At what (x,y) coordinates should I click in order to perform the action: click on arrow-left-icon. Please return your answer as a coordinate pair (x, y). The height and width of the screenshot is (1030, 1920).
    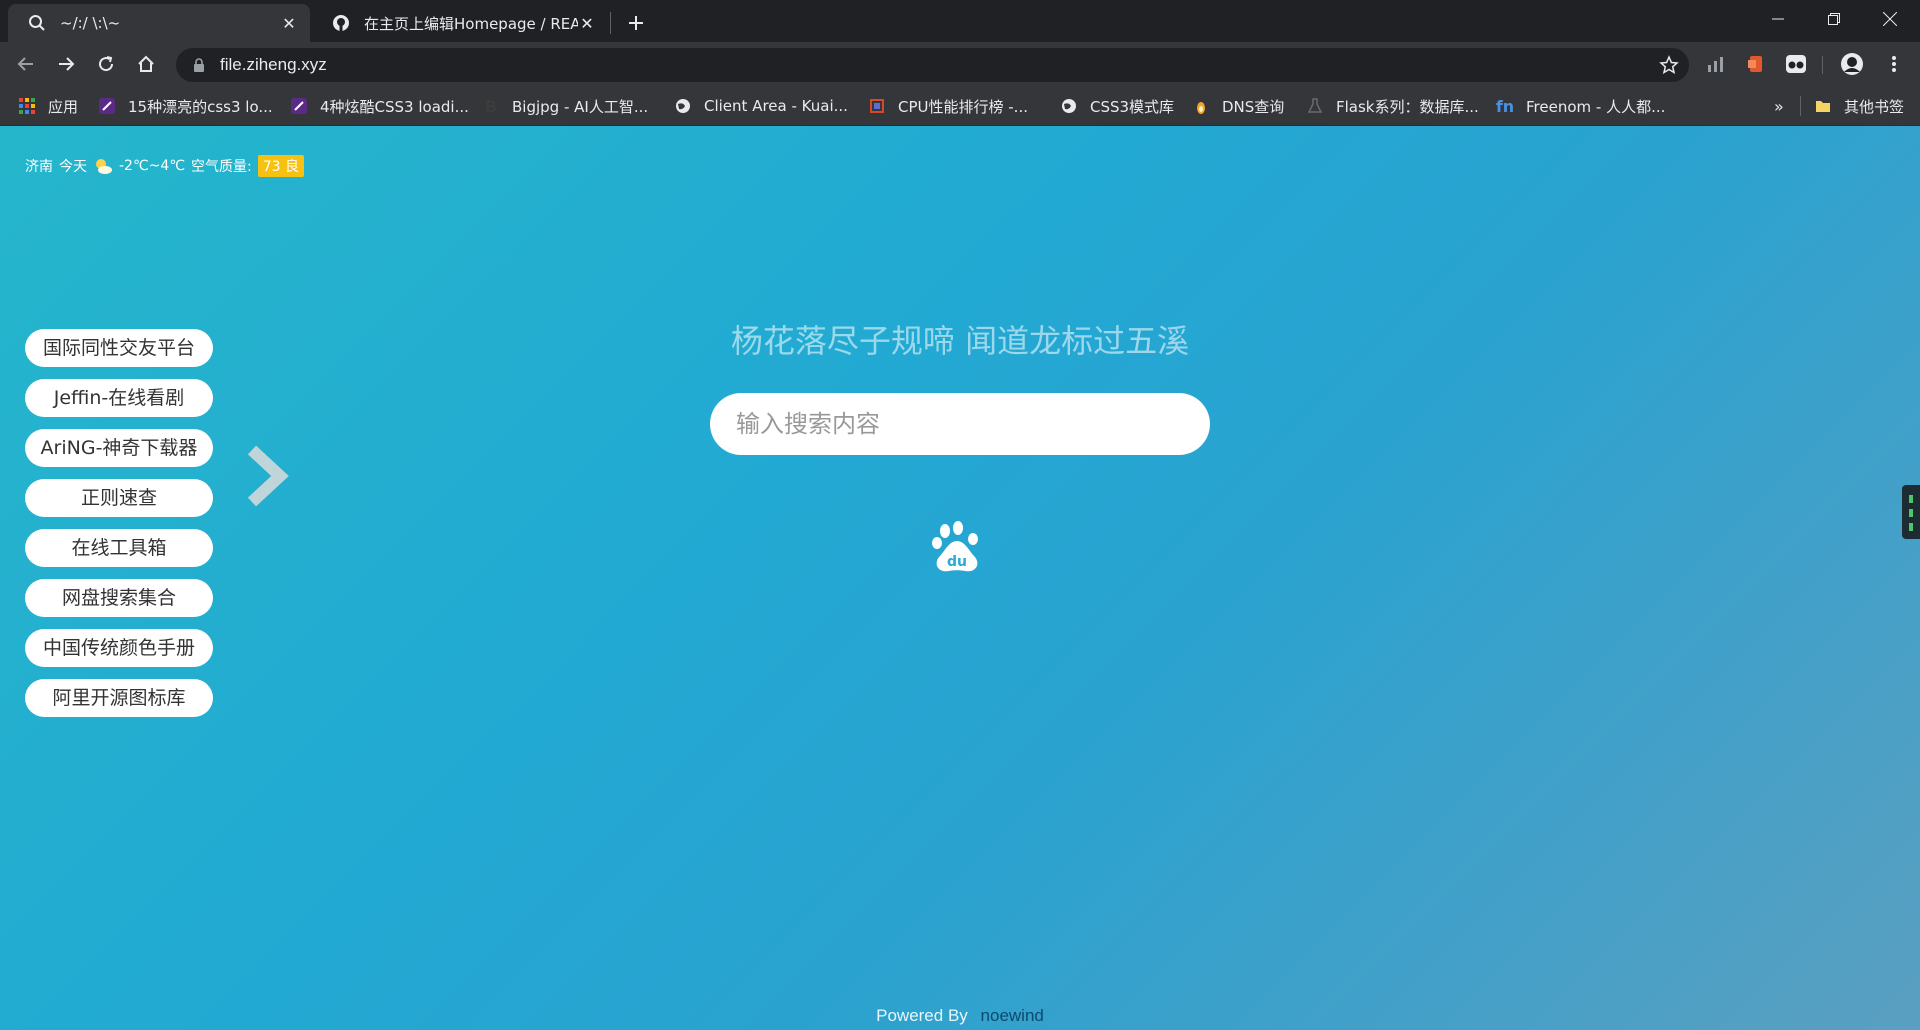
    Looking at the image, I should click on (25, 64).